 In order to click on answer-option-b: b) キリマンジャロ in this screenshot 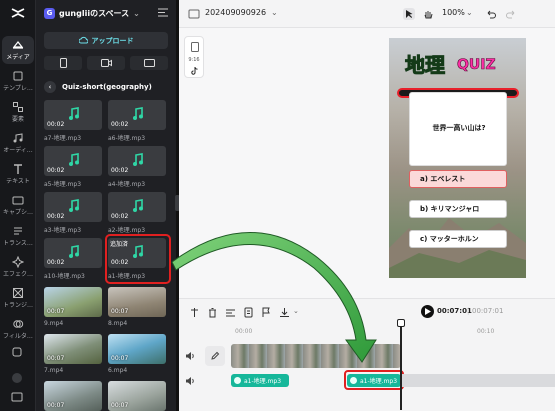, I will do `click(458, 209)`.